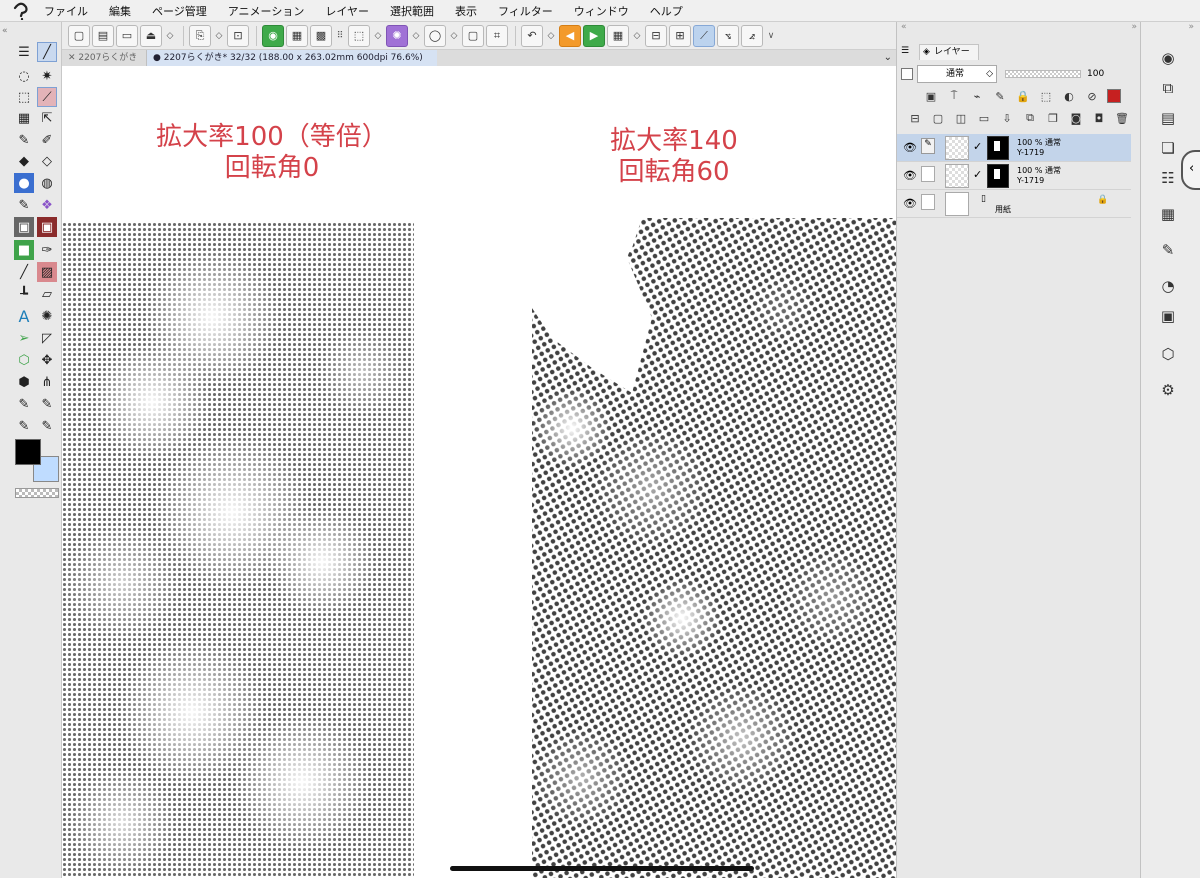  Describe the element at coordinates (949, 52) in the screenshot. I see `layer-tab: ◈ レイヤー` at that location.